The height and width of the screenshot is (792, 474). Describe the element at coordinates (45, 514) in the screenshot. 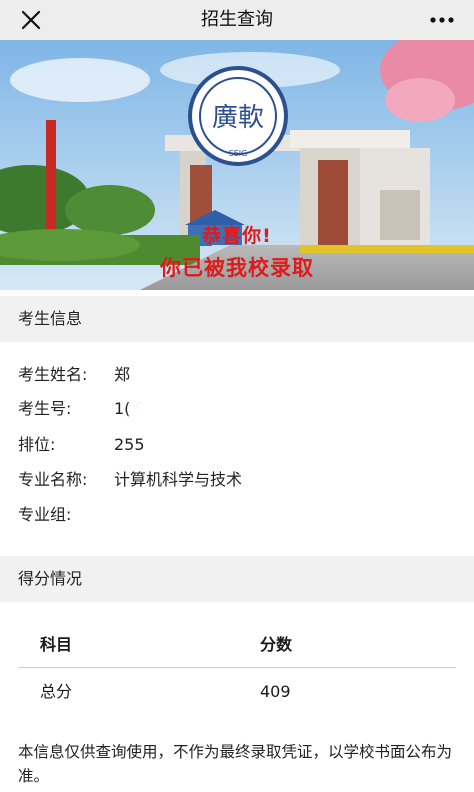

I see `major-group-label: 专业组:` at that location.